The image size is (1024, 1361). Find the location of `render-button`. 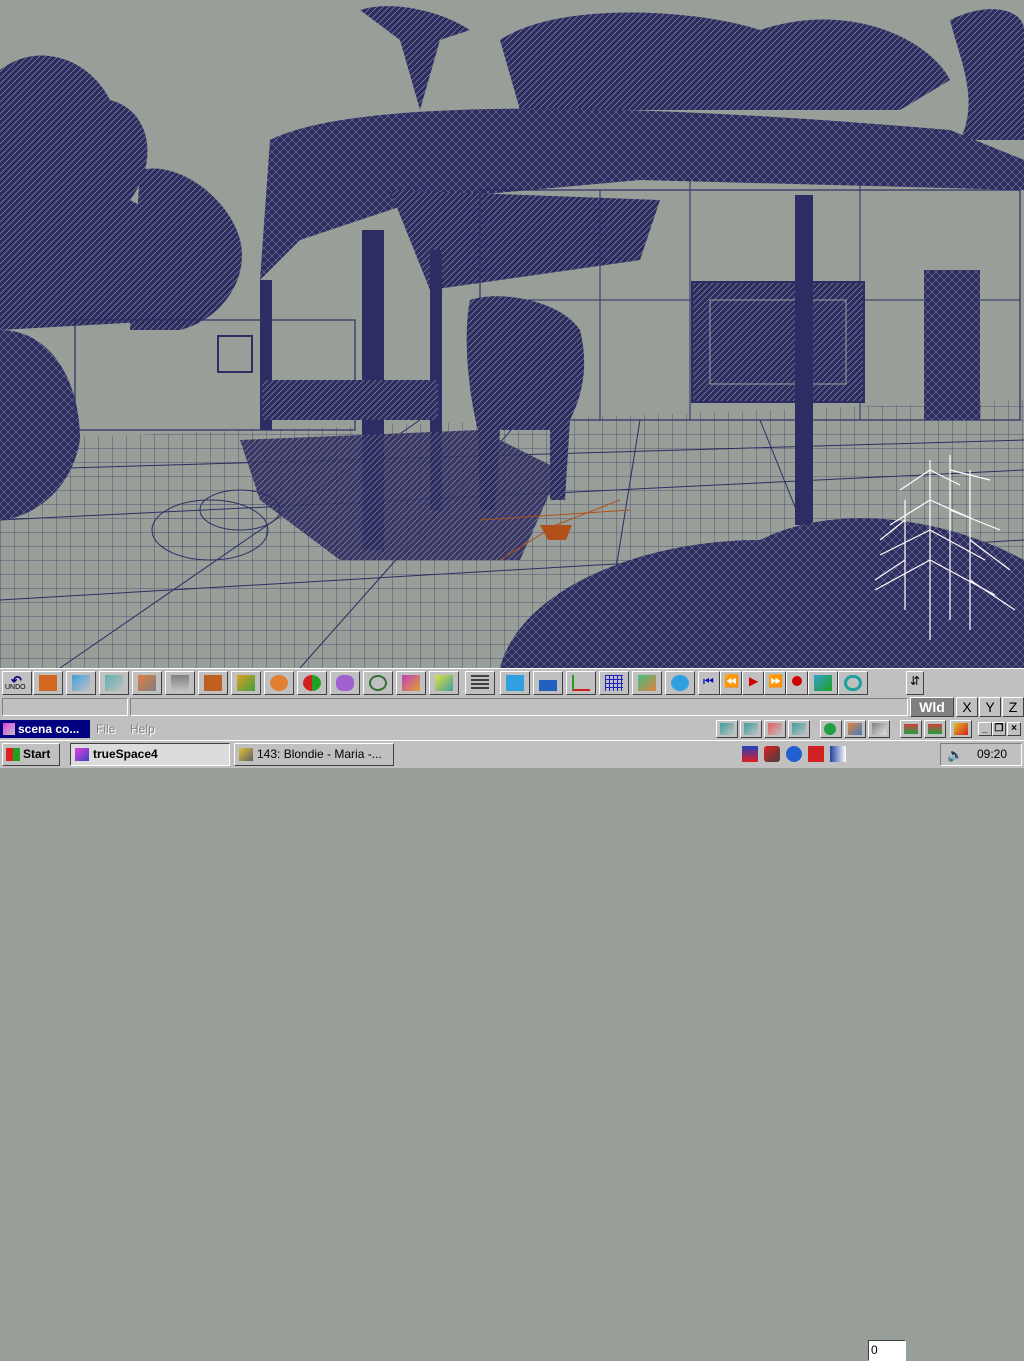

render-button is located at coordinates (444, 683).